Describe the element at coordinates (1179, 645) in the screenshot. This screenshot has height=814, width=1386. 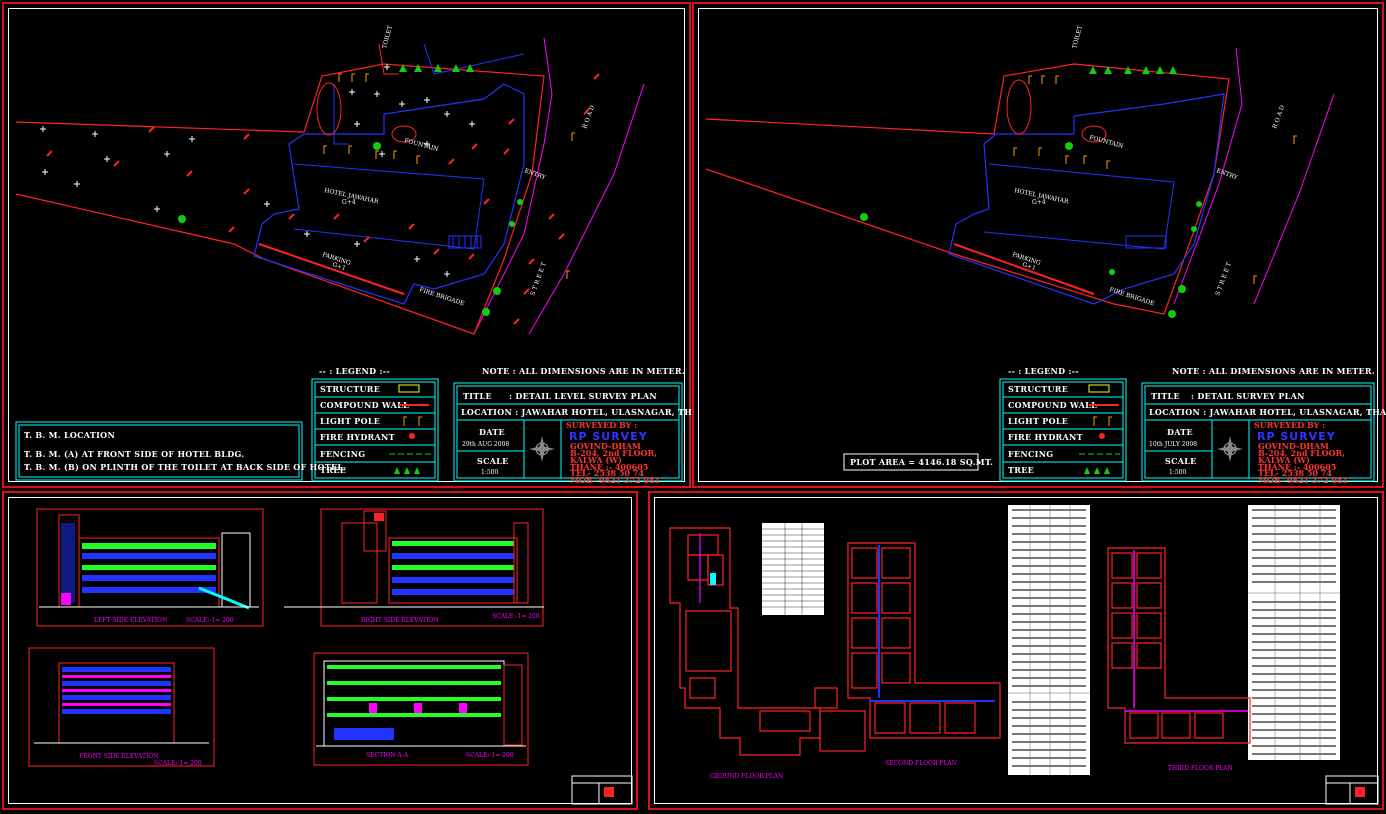
I see `third-floor-plan` at that location.